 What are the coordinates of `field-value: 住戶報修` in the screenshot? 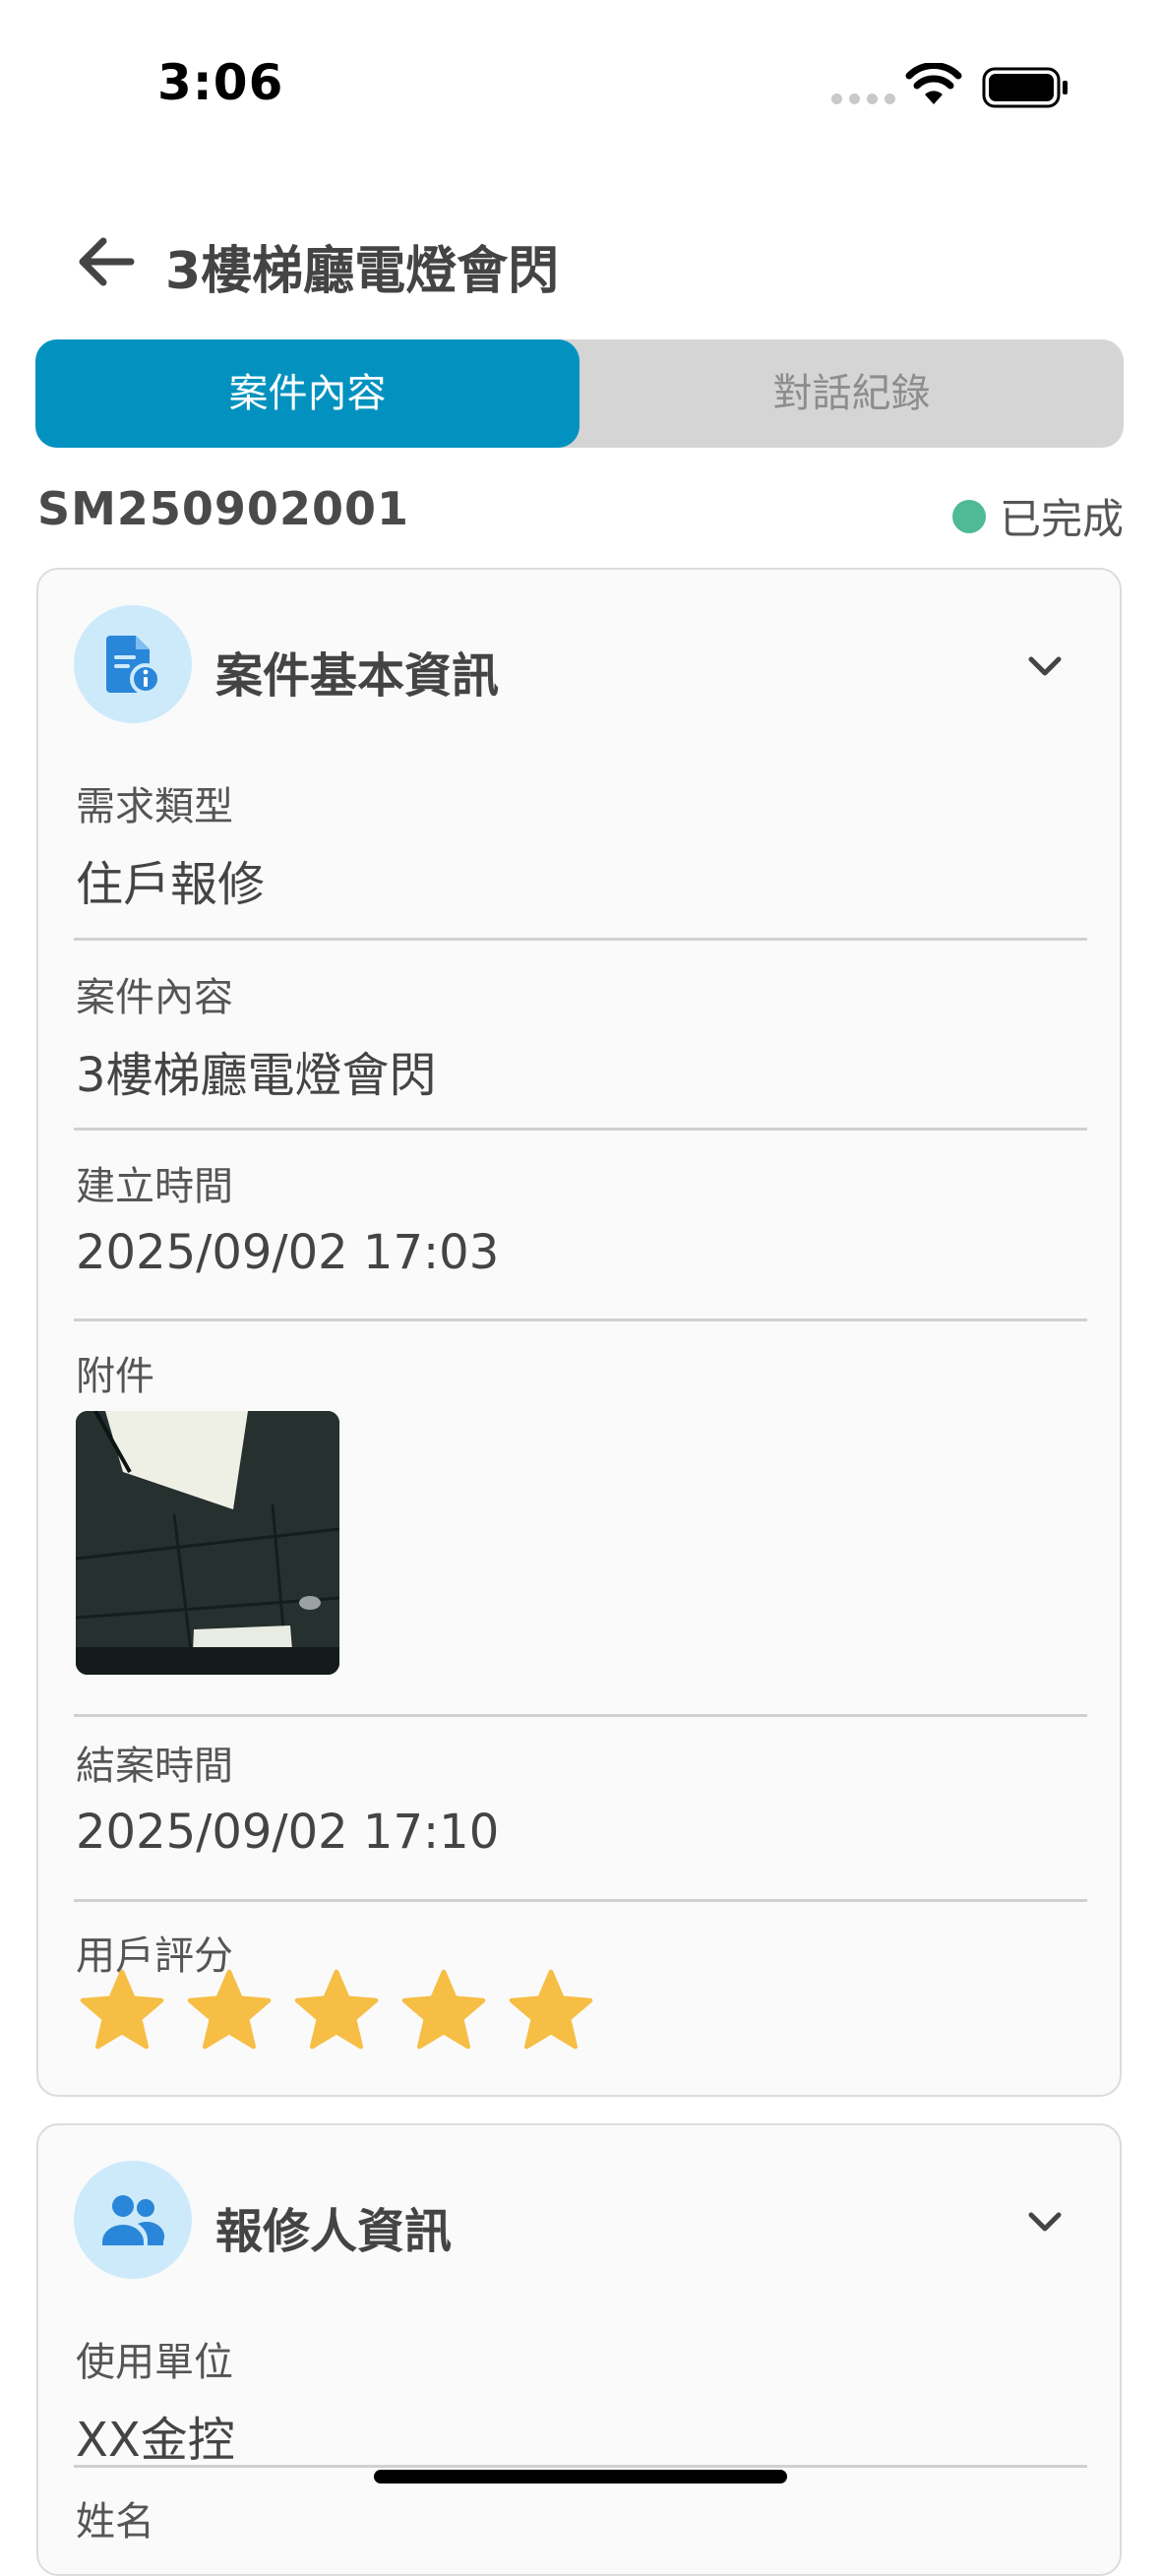 It's located at (171, 884).